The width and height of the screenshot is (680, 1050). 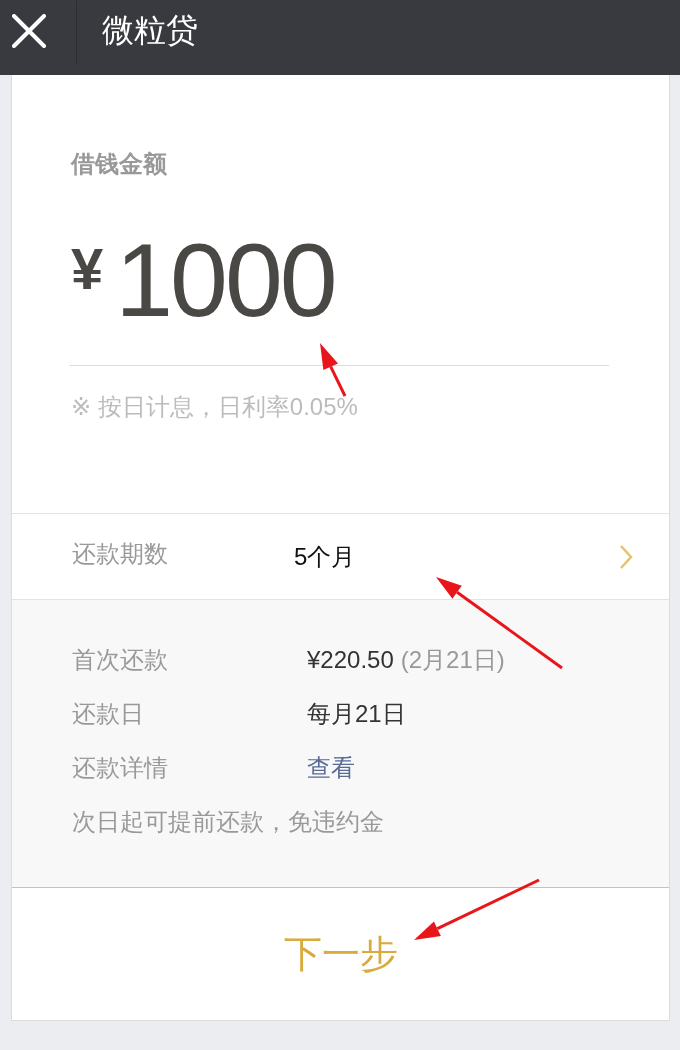 What do you see at coordinates (325, 556) in the screenshot?
I see `term-value: 5个月` at bounding box center [325, 556].